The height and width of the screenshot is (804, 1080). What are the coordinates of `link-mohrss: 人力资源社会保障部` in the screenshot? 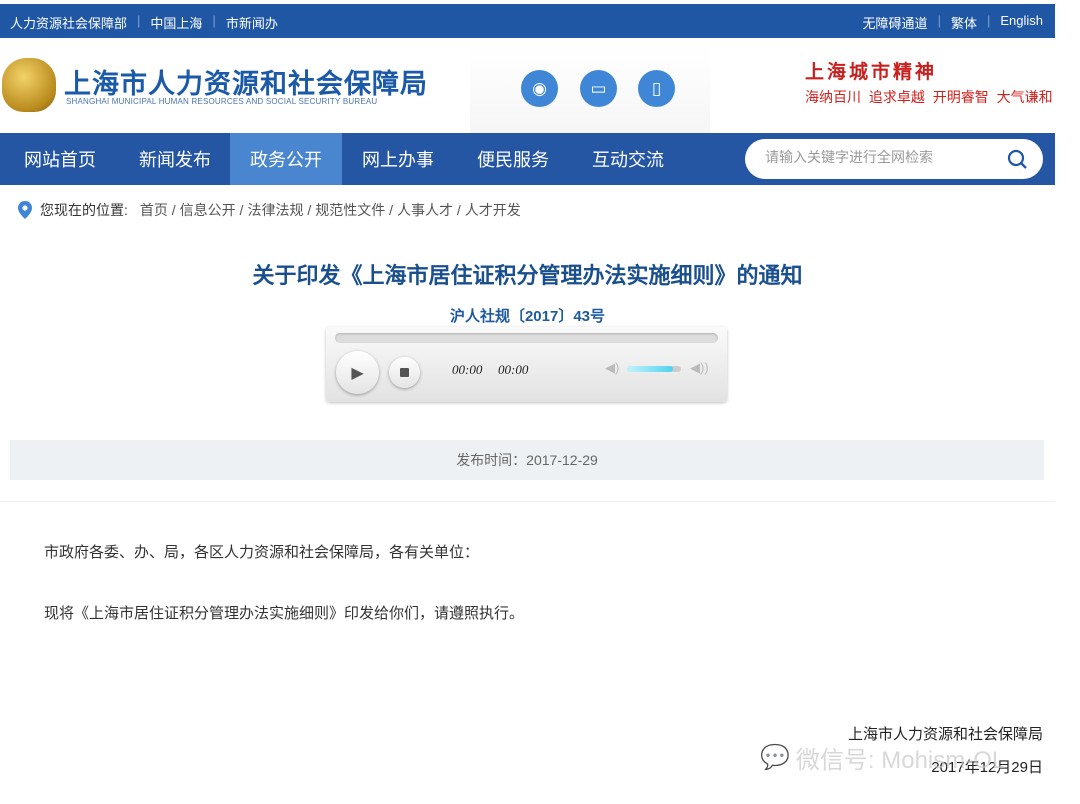 It's located at (68, 22).